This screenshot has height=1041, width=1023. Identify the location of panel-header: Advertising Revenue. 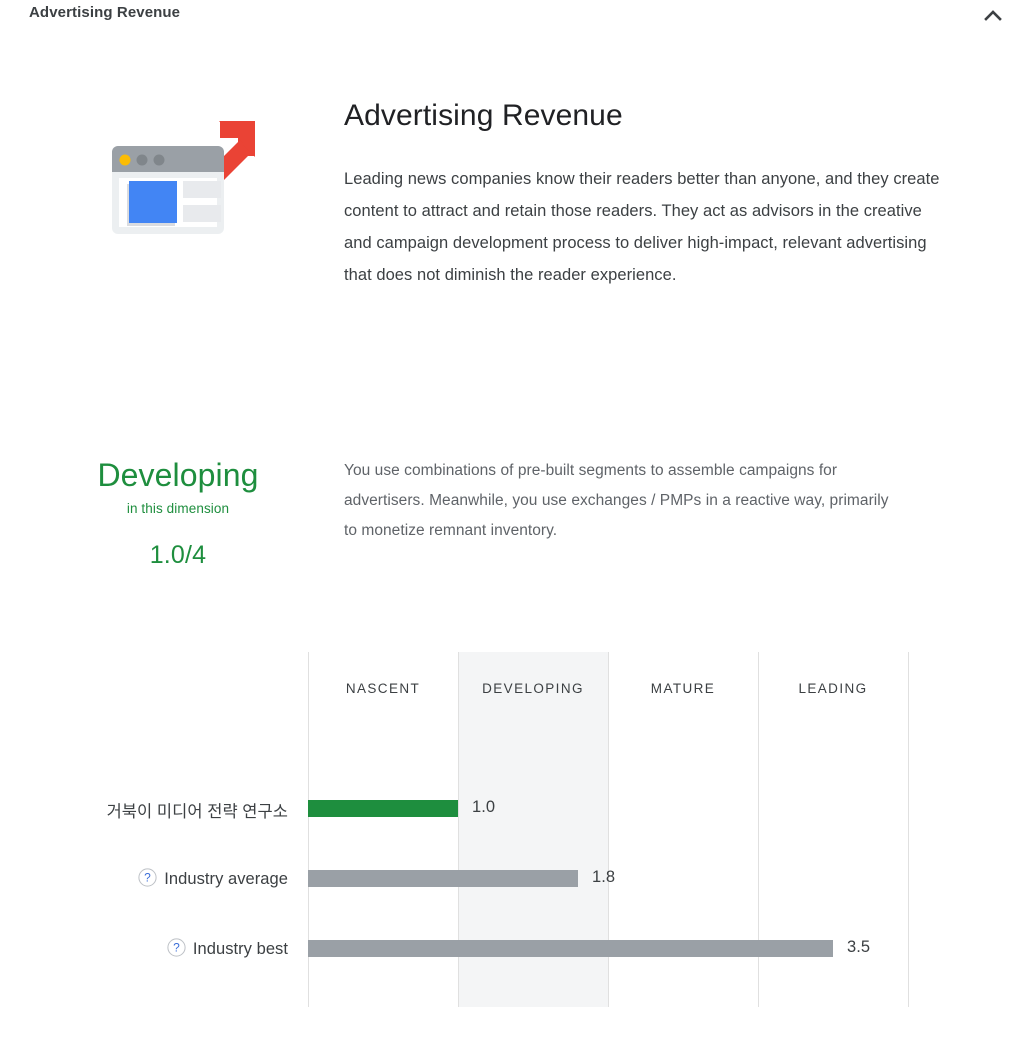
(511, 15).